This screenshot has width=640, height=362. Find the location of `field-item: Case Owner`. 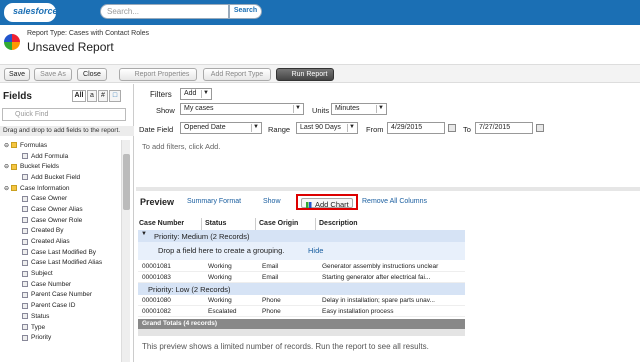

field-item: Case Owner is located at coordinates (60, 198).